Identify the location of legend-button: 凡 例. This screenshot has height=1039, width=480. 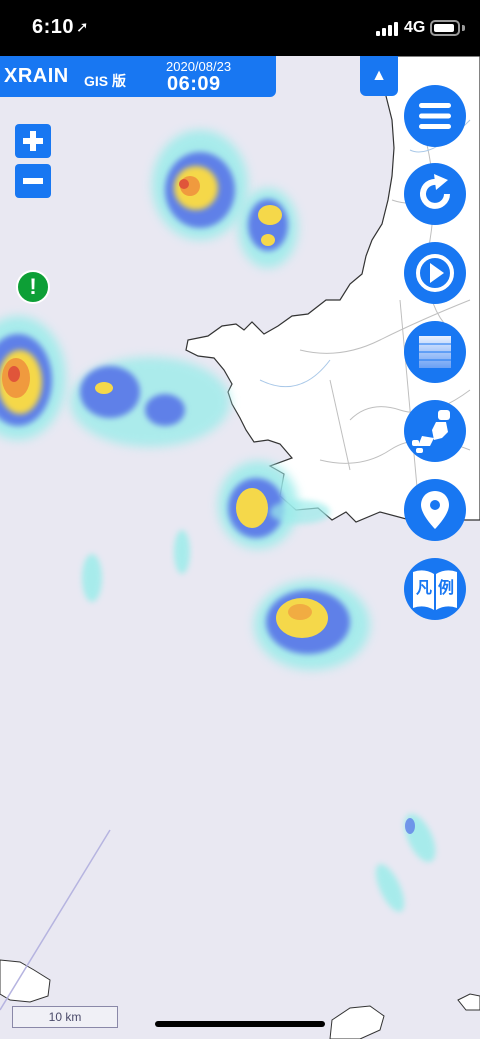
(435, 589).